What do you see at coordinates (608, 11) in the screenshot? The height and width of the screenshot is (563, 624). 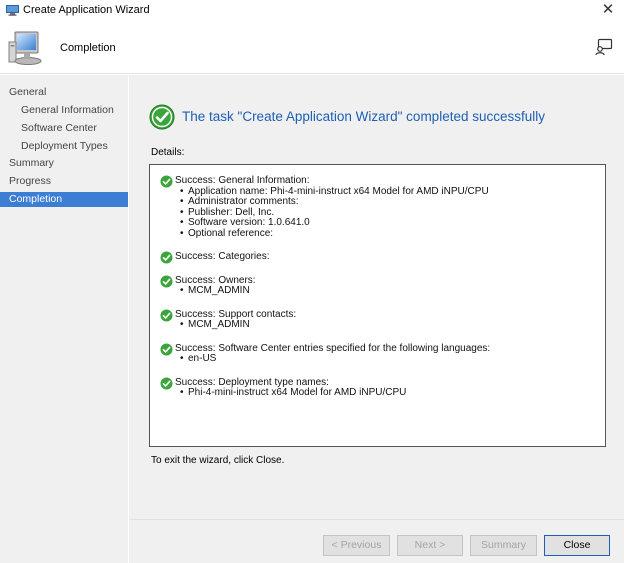 I see `close-icon: ✕` at bounding box center [608, 11].